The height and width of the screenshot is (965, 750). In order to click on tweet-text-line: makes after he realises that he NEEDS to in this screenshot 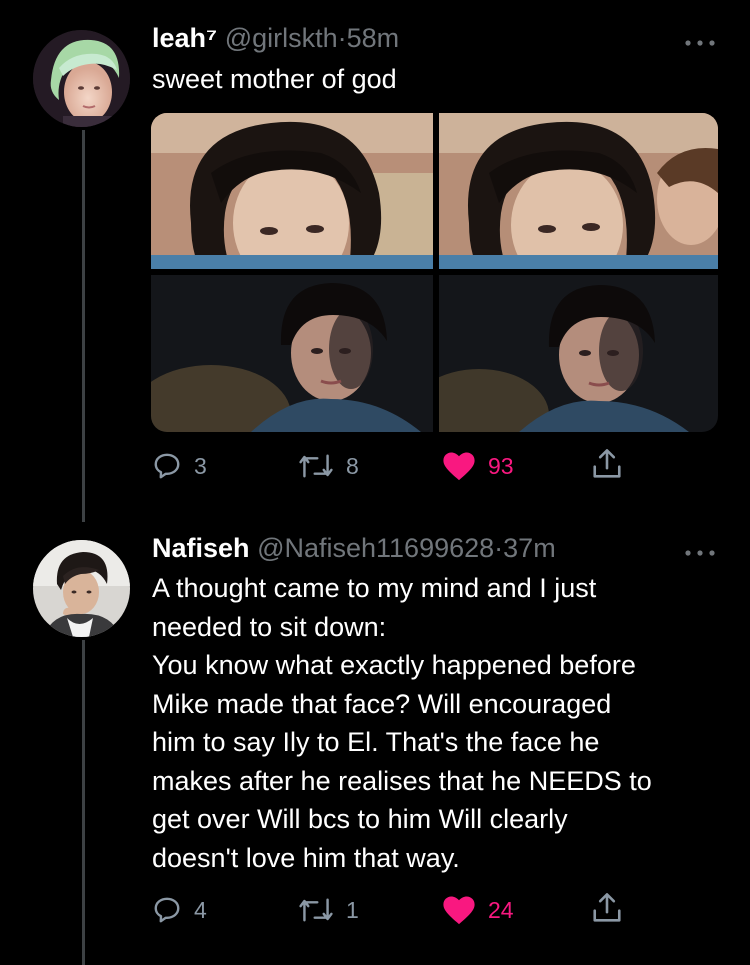, I will do `click(402, 780)`.